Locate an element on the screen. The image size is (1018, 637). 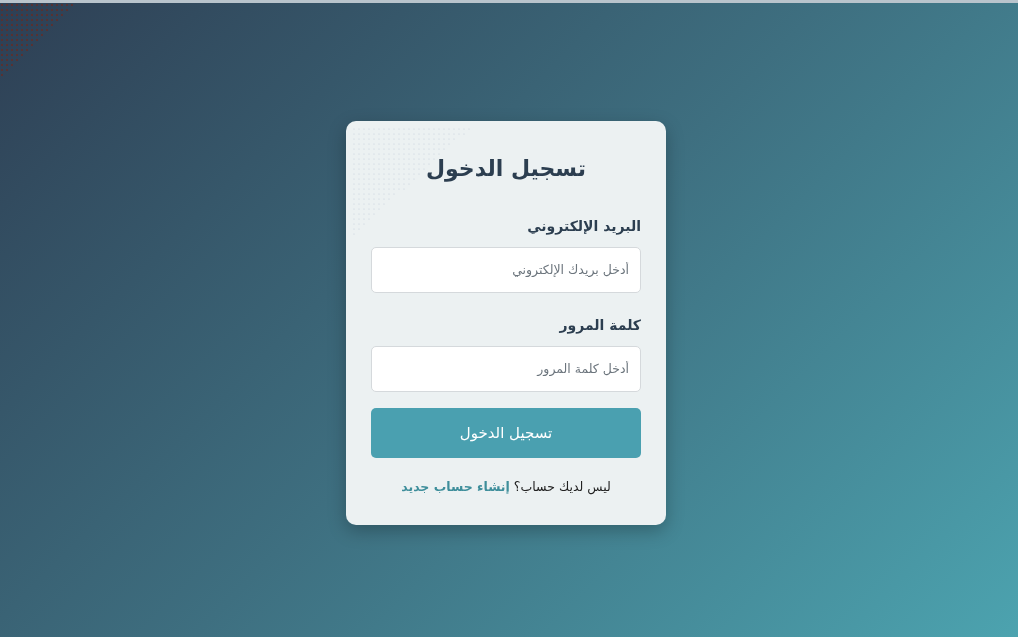
signup-prompt: ليس لديك حساب؟ إنشاء حساب جديد is located at coordinates (506, 487).